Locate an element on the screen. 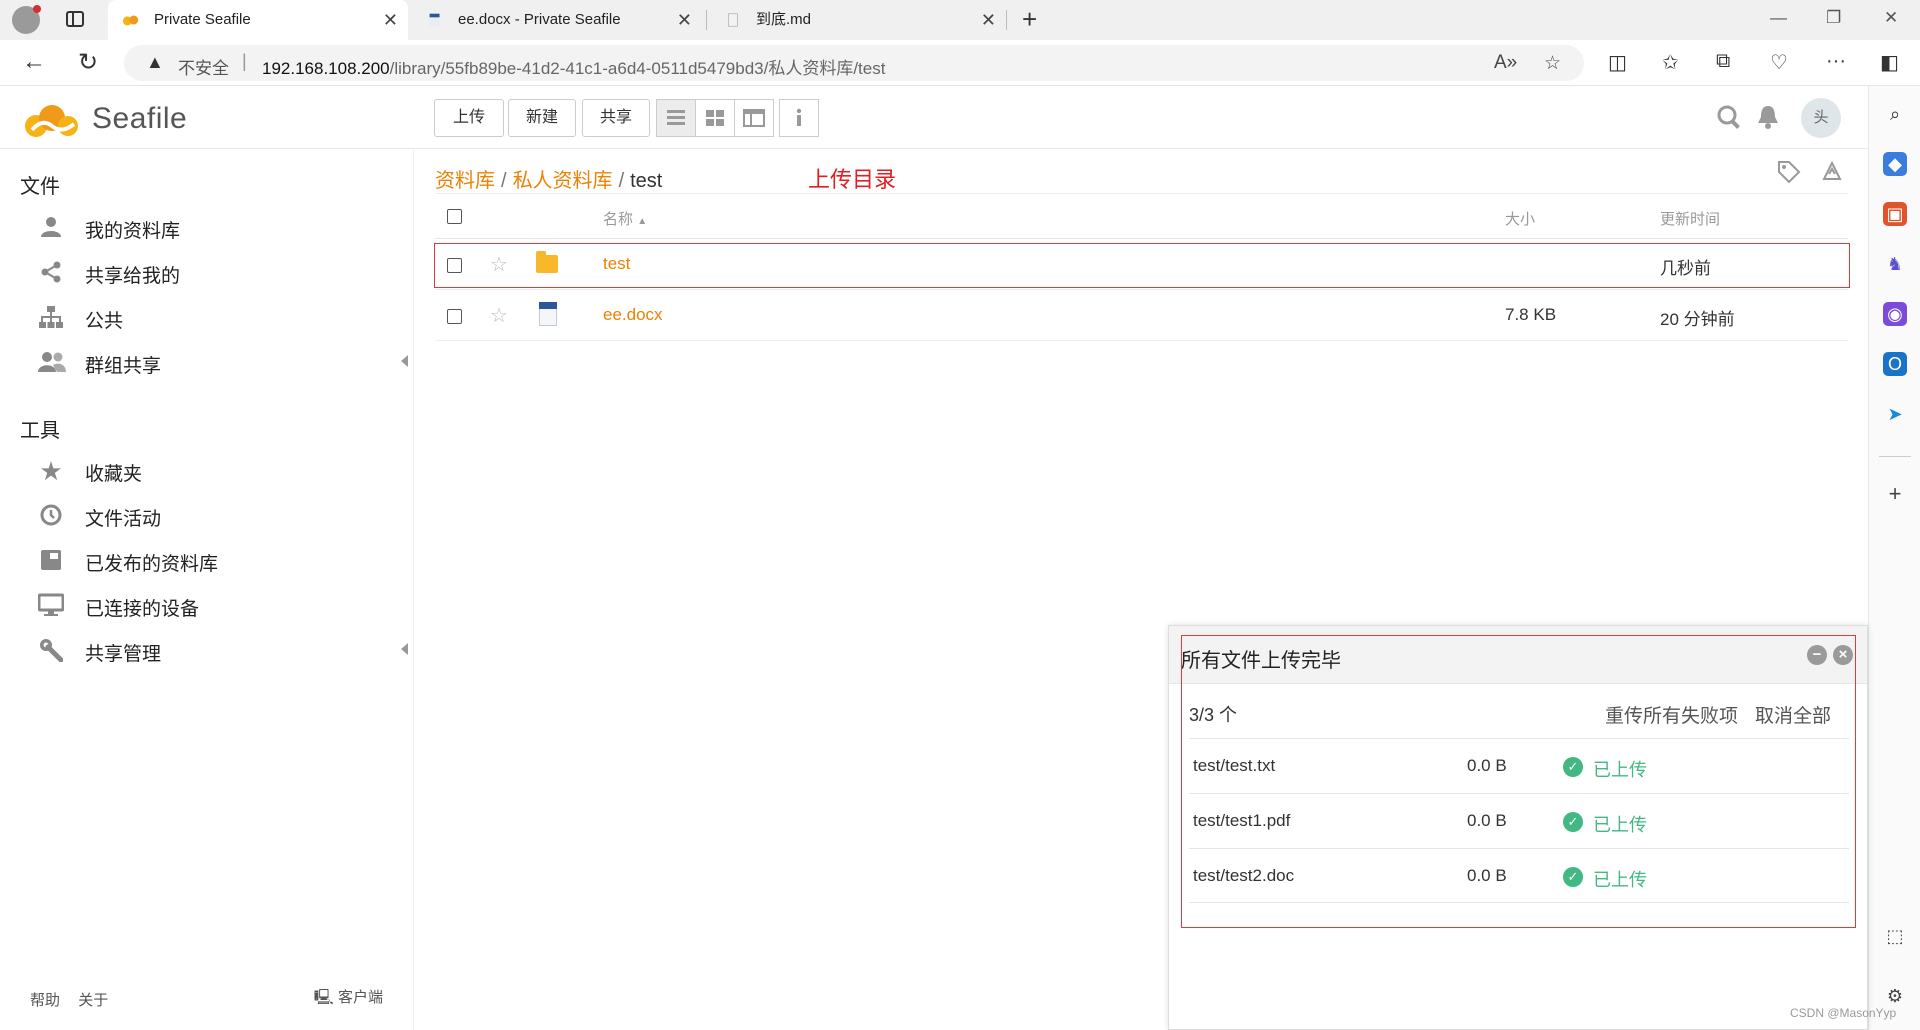 Image resolution: width=1920 pixels, height=1030 pixels. sidebar-item-file-activity: 文件活动 is located at coordinates (220, 516).